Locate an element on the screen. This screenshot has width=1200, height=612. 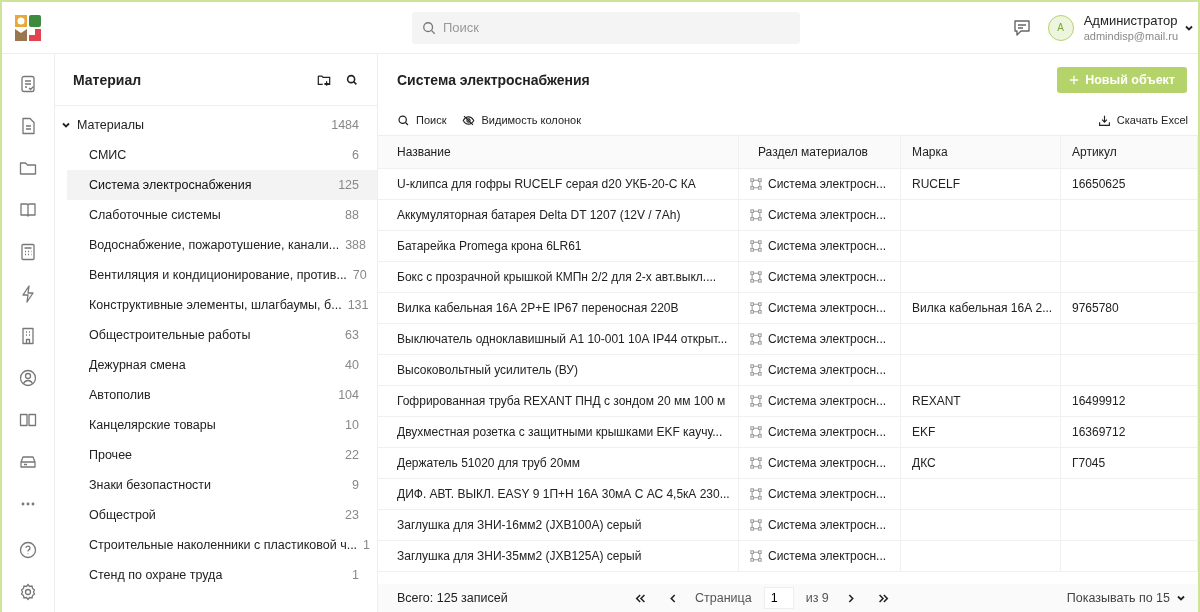
table-cell: RUCELF is located at coordinates (936, 184).